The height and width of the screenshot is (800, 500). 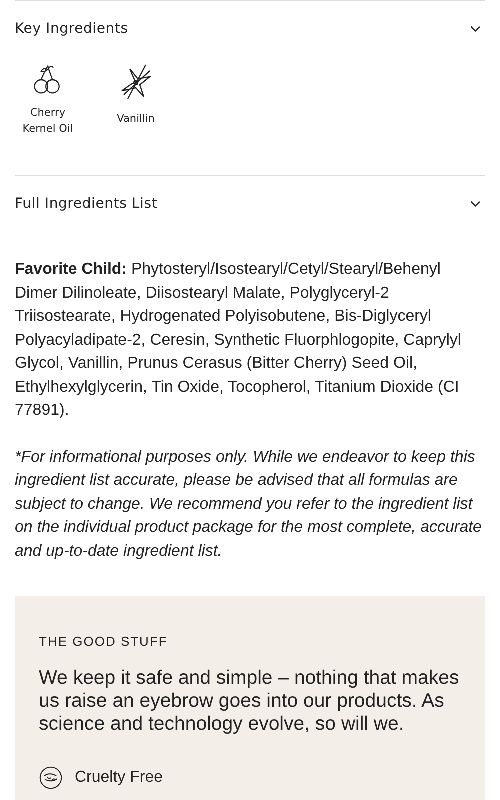 I want to click on accordion-header: Full Ingredients List, so click(x=250, y=204).